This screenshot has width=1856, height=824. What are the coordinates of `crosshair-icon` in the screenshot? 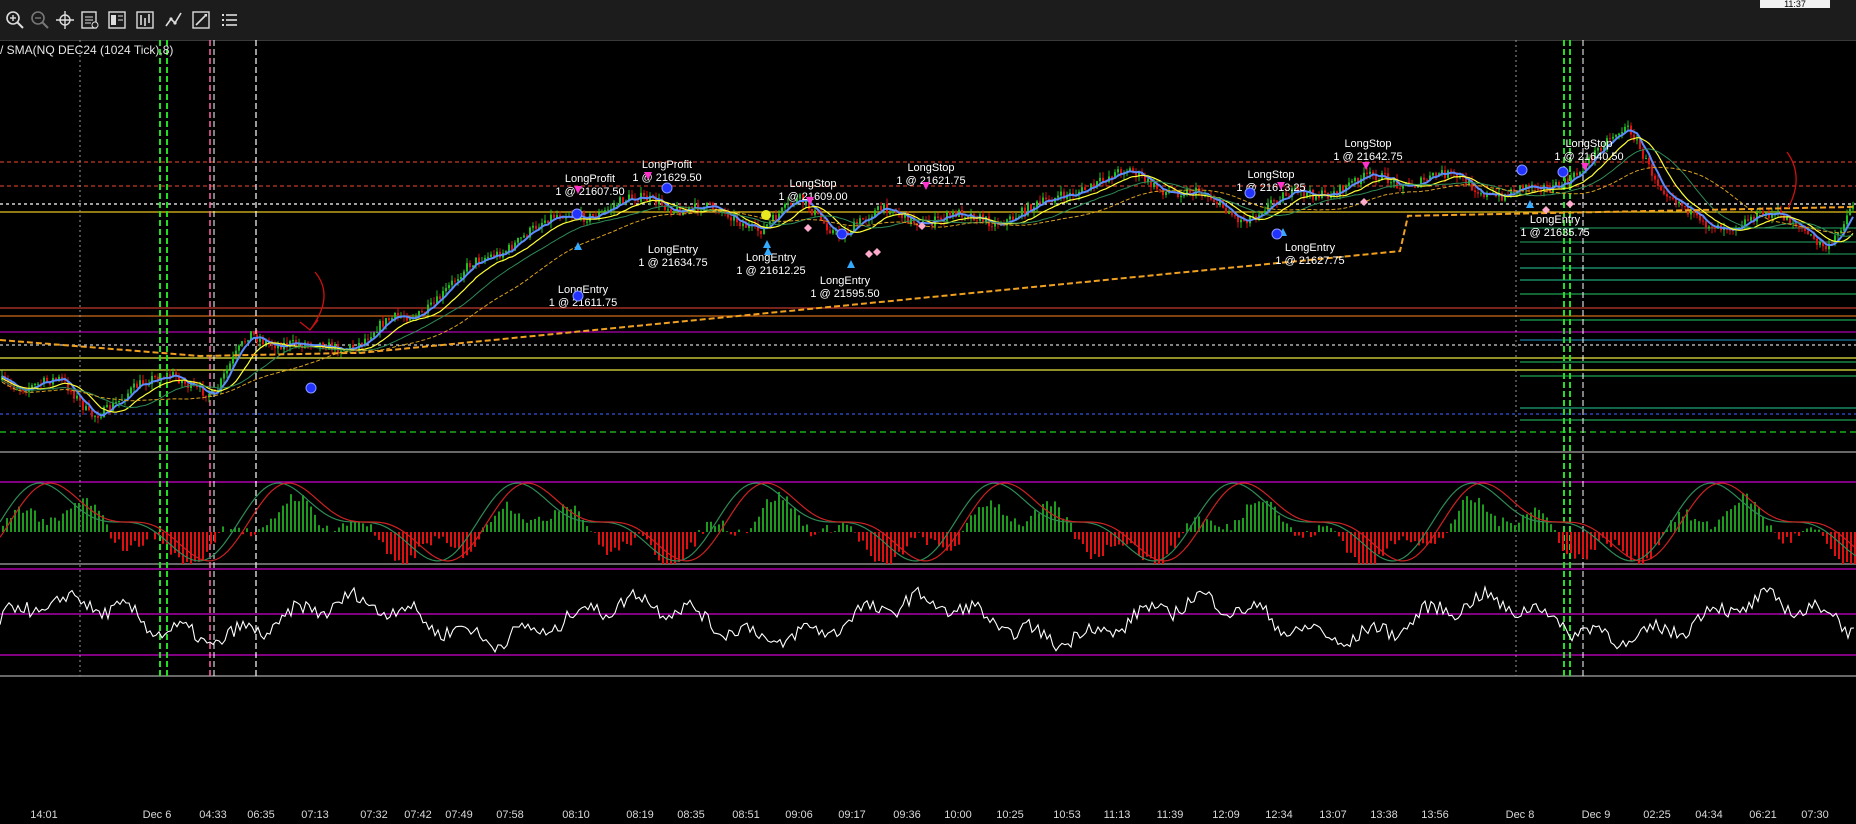 It's located at (65, 20).